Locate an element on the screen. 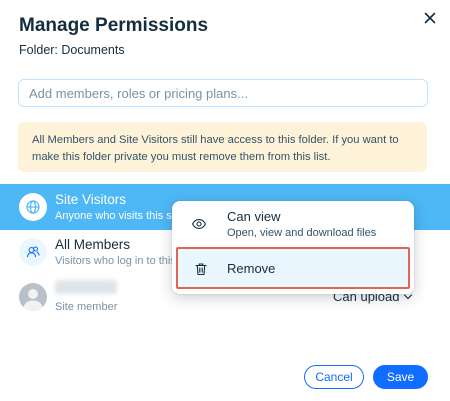  globe-icon is located at coordinates (33, 207).